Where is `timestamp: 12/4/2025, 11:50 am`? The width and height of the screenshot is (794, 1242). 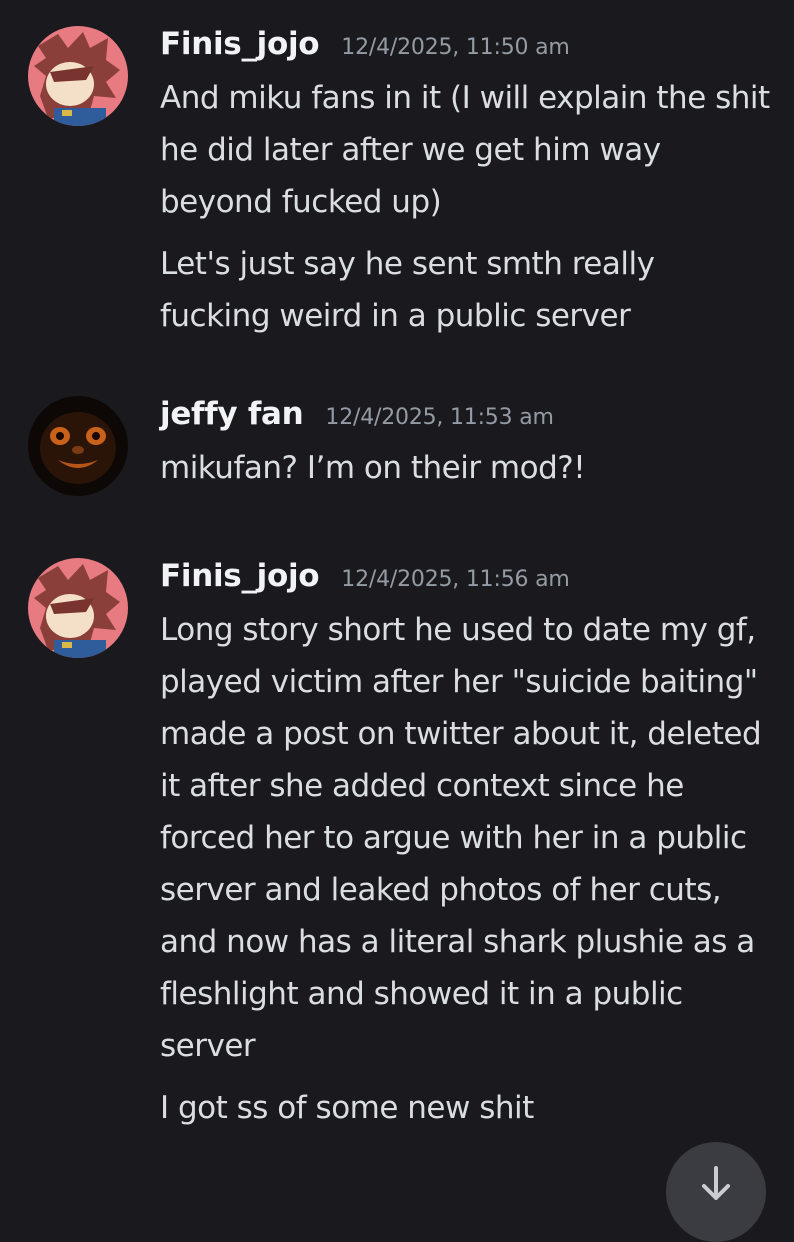
timestamp: 12/4/2025, 11:50 am is located at coordinates (455, 47).